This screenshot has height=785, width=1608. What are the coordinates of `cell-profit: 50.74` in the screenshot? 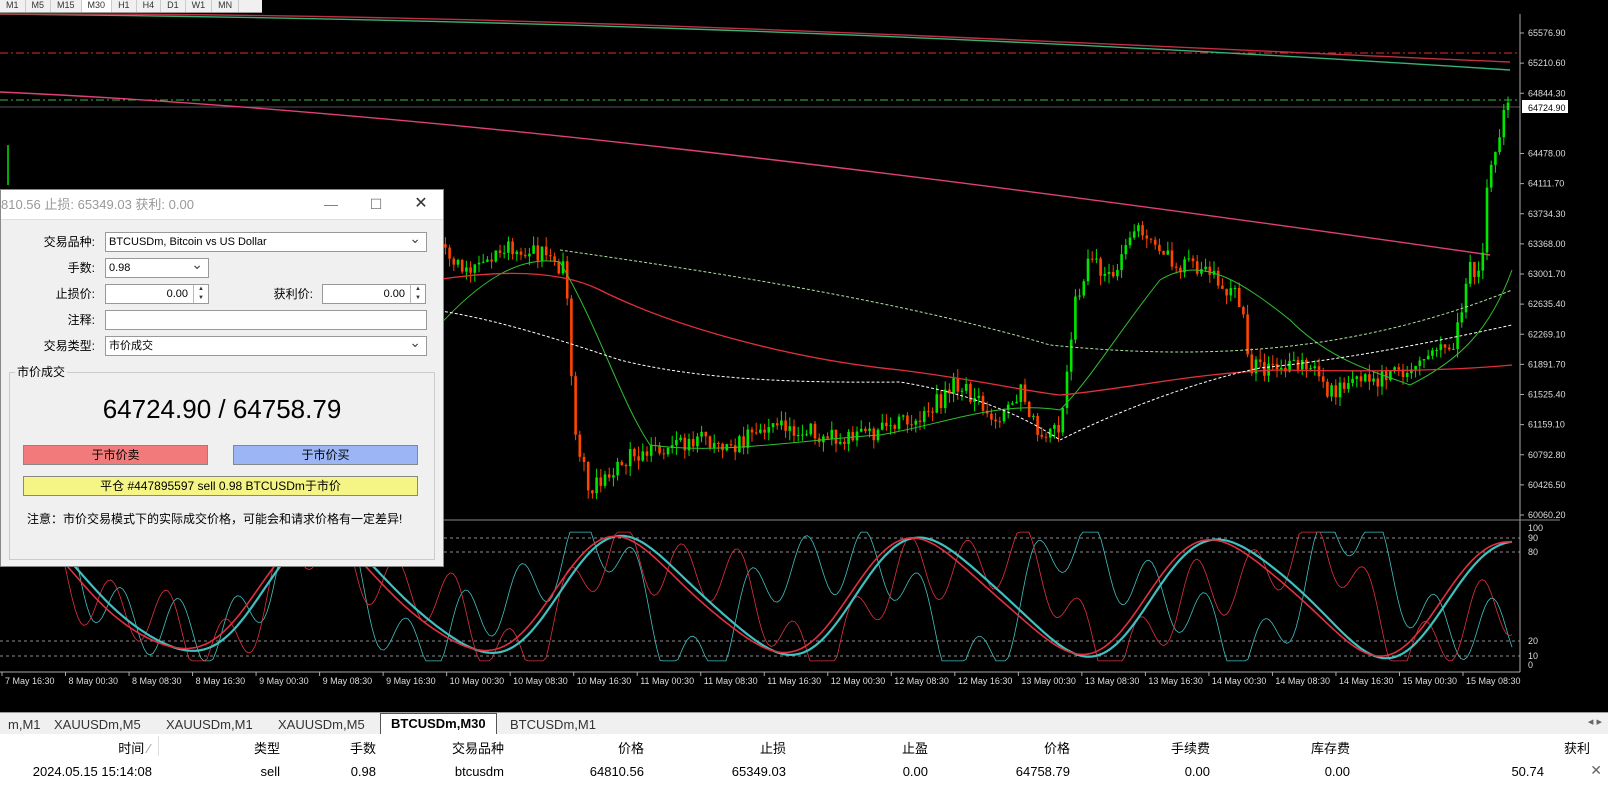 It's located at (1527, 771).